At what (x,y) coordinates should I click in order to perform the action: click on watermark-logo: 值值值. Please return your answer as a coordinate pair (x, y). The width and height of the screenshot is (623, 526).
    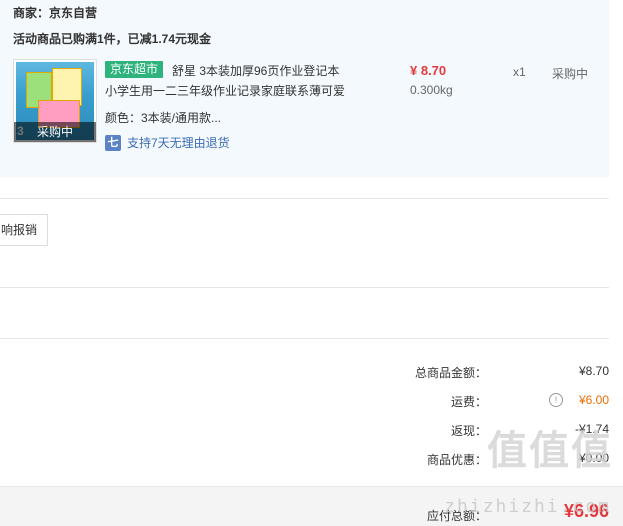
    Looking at the image, I should click on (550, 451).